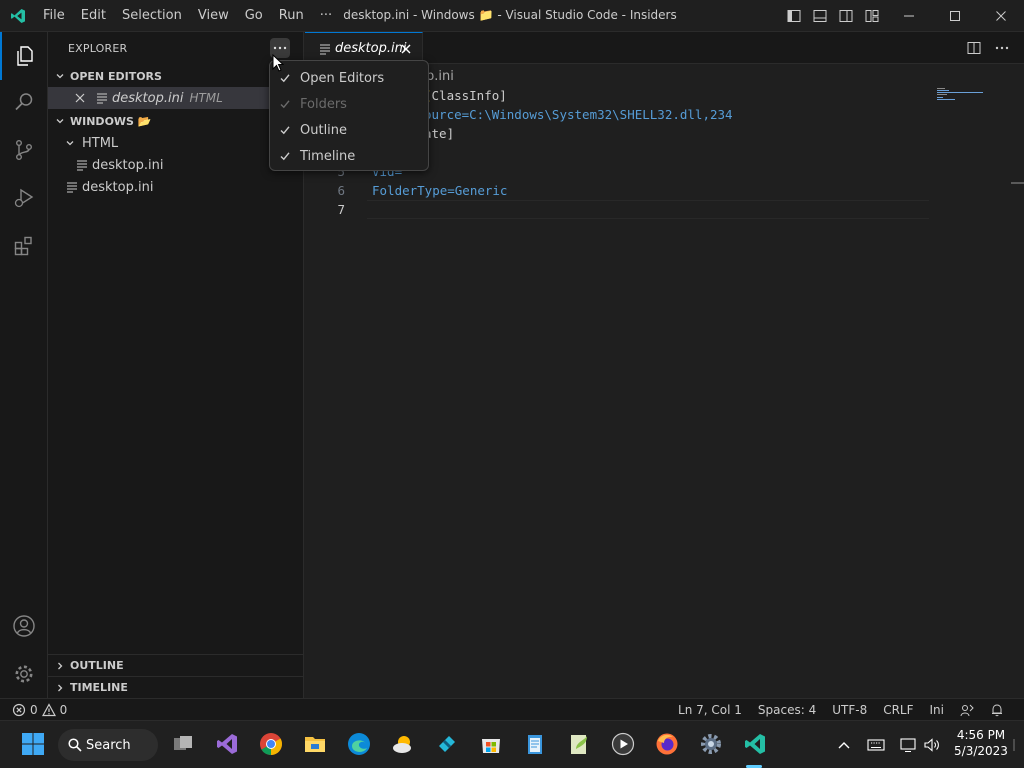 The image size is (1024, 768). I want to click on cursor-position: Ln 7, Col 1, so click(710, 710).